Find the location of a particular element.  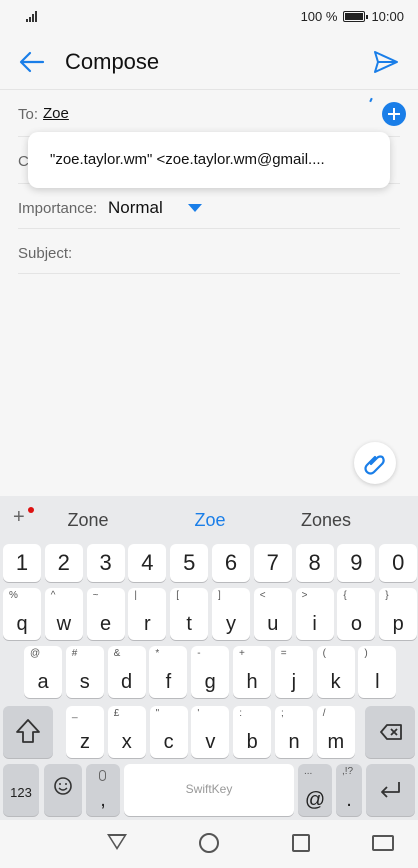

key-b-label: b is located at coordinates (252, 742).